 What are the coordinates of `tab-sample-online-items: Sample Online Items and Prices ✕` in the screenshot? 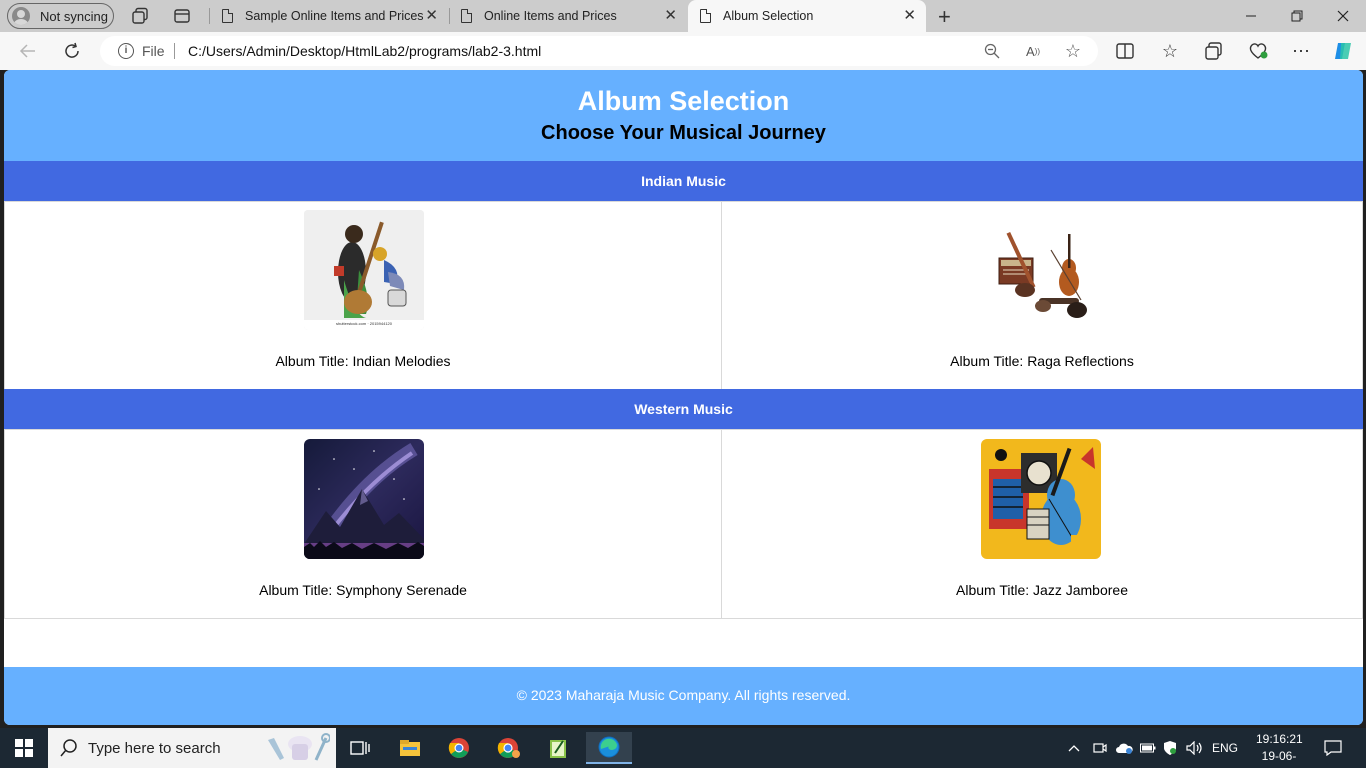 It's located at (330, 16).